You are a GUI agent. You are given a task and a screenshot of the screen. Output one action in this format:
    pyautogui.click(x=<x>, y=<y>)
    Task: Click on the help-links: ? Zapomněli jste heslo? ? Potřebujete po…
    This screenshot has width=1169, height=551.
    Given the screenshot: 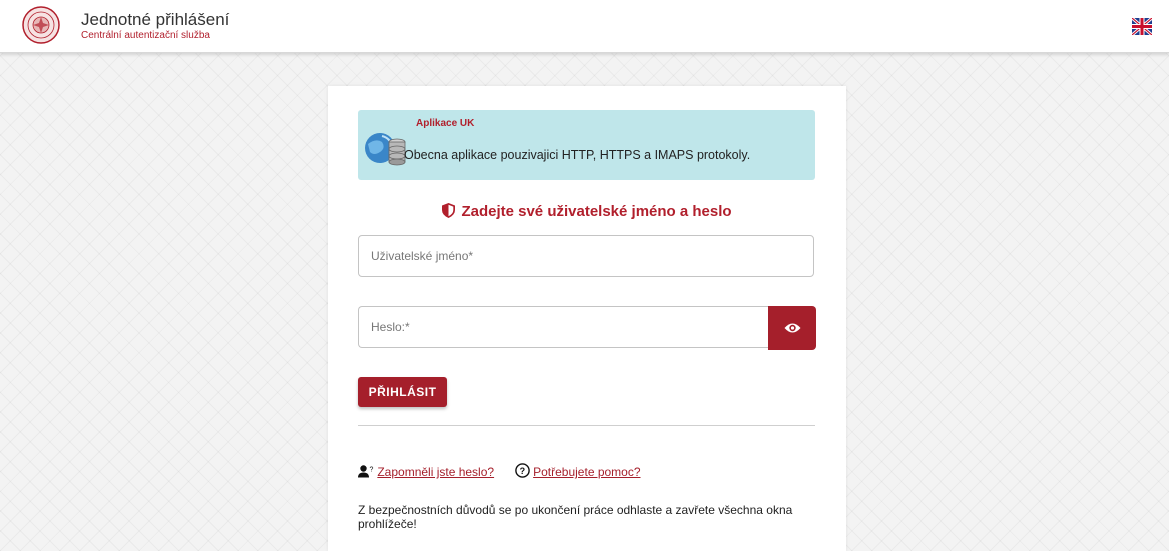 What is the action you would take?
    pyautogui.click(x=499, y=471)
    